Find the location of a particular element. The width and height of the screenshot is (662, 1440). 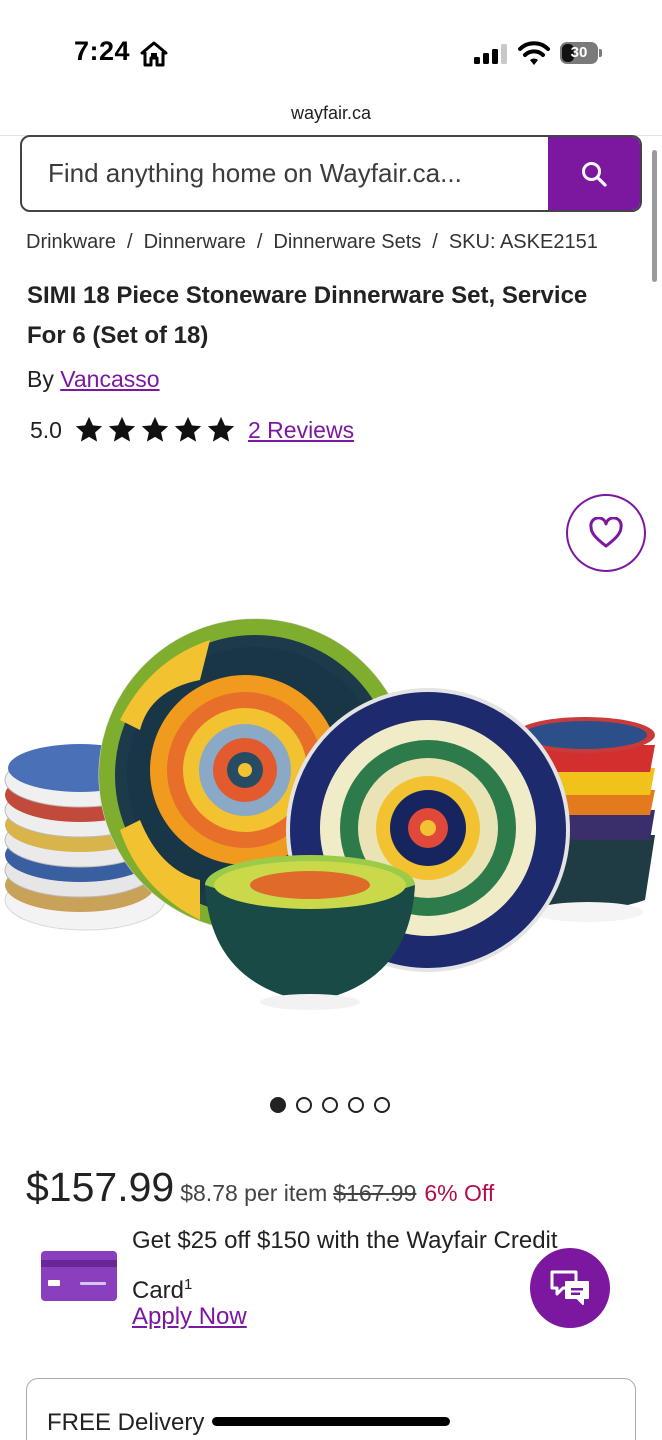

search-bar is located at coordinates (331, 173).